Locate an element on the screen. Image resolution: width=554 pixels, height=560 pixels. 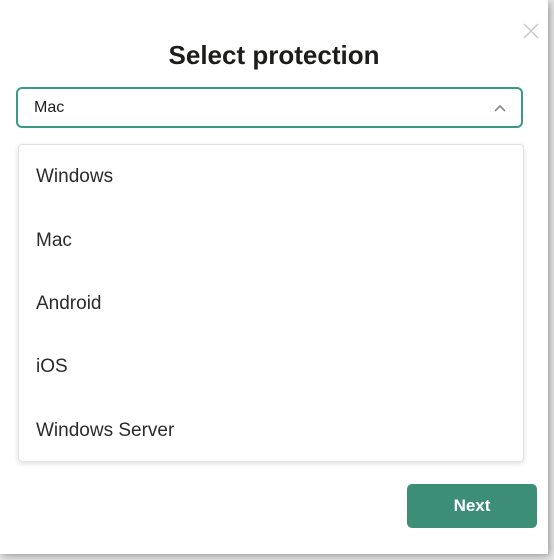
option-ios: iOS is located at coordinates (271, 367).